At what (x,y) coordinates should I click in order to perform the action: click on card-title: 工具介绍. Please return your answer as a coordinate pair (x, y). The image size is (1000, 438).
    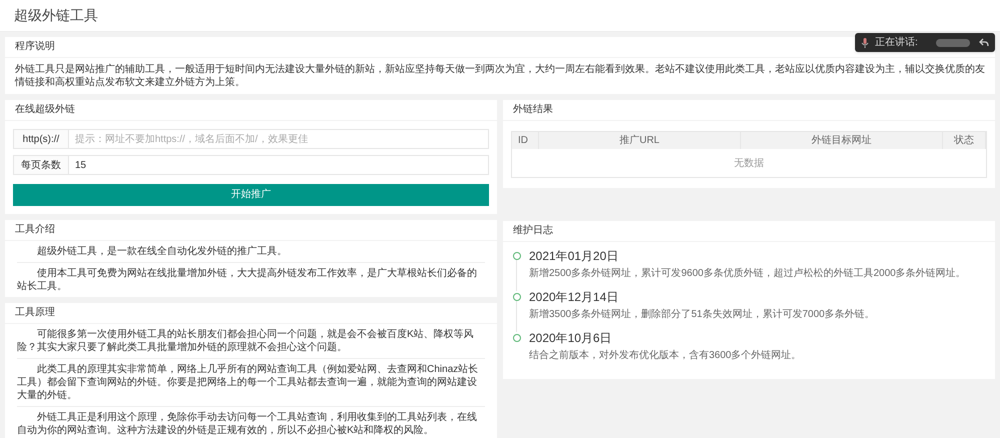
    Looking at the image, I should click on (251, 230).